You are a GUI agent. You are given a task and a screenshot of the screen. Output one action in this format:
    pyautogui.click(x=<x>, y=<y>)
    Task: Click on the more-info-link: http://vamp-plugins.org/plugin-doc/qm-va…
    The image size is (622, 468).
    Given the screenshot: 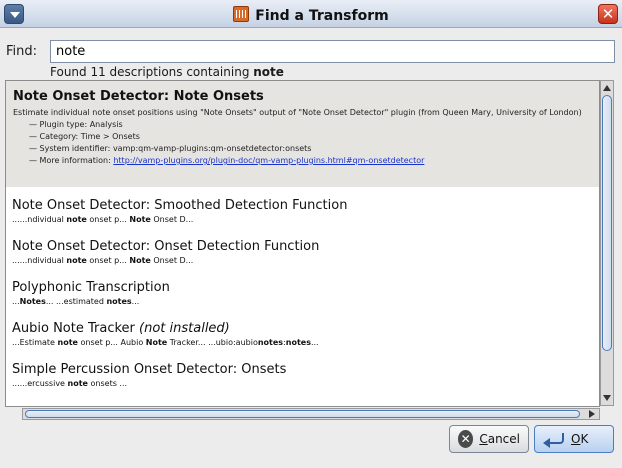 What is the action you would take?
    pyautogui.click(x=268, y=160)
    